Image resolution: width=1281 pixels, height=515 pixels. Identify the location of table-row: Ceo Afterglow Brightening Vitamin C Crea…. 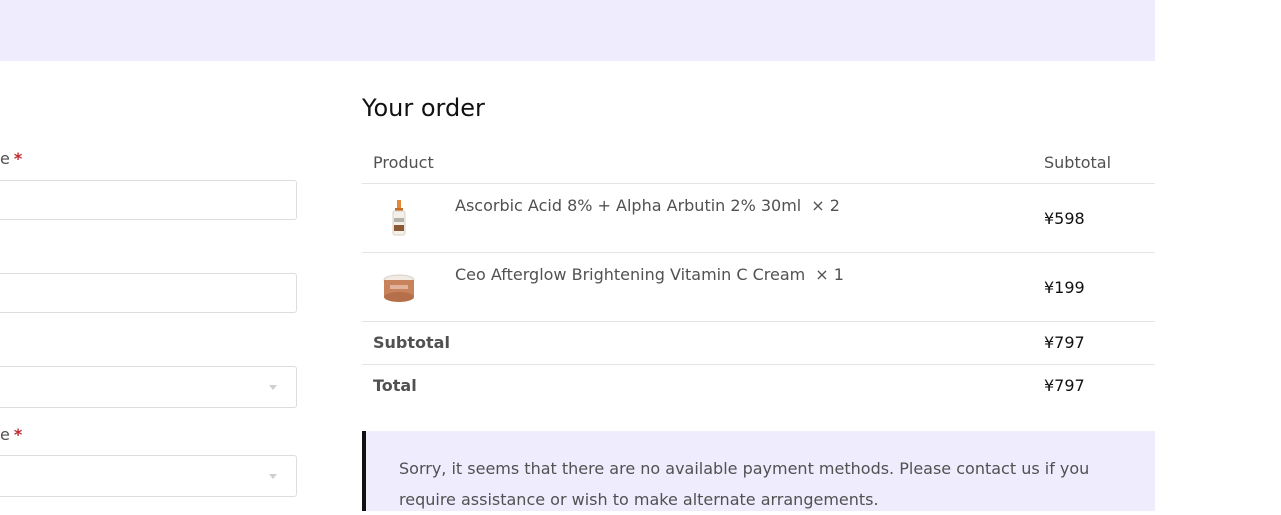
(758, 287).